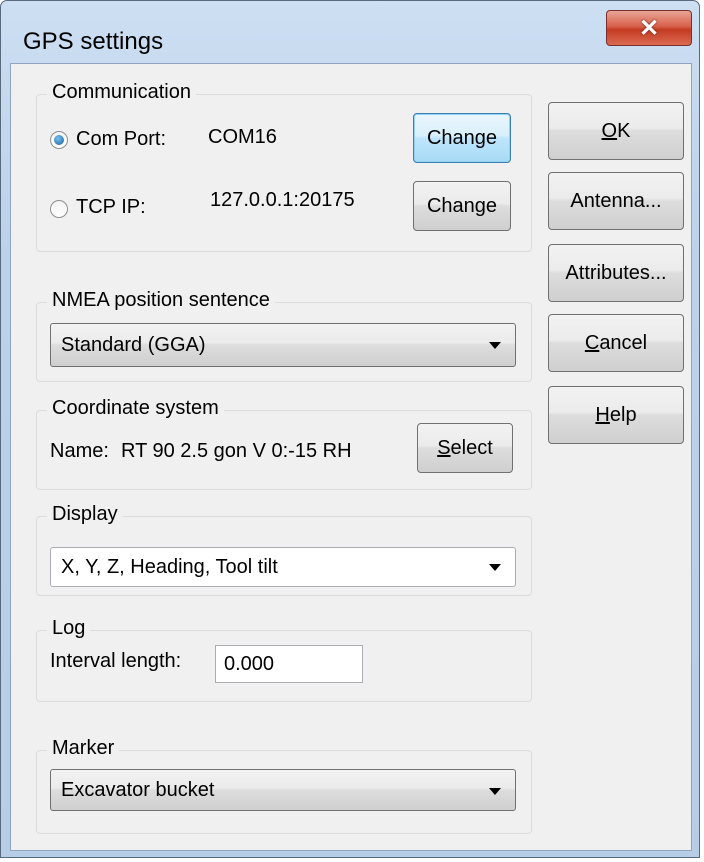  Describe the element at coordinates (121, 139) in the screenshot. I see `com-port-label: Com Port:` at that location.